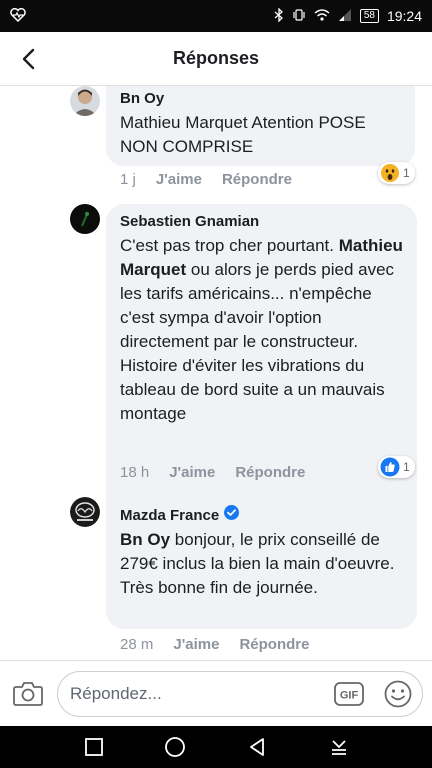  I want to click on vibrate-icon, so click(299, 16).